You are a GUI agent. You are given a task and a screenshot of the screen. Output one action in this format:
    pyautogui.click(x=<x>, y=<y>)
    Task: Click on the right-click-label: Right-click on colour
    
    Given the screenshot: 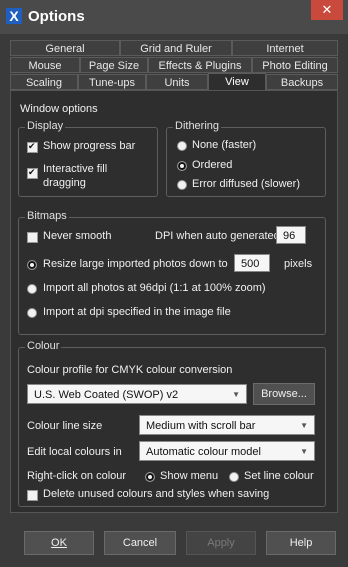 What is the action you would take?
    pyautogui.click(x=77, y=476)
    